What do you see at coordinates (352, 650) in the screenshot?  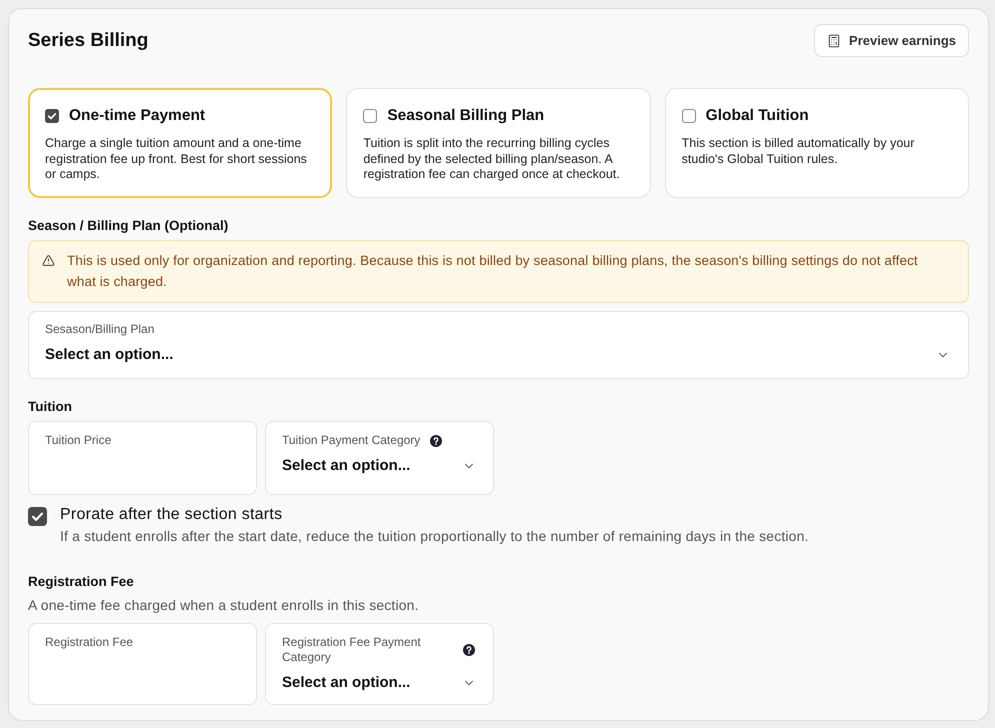 I see `field-label: Registration Fee Payment Category` at bounding box center [352, 650].